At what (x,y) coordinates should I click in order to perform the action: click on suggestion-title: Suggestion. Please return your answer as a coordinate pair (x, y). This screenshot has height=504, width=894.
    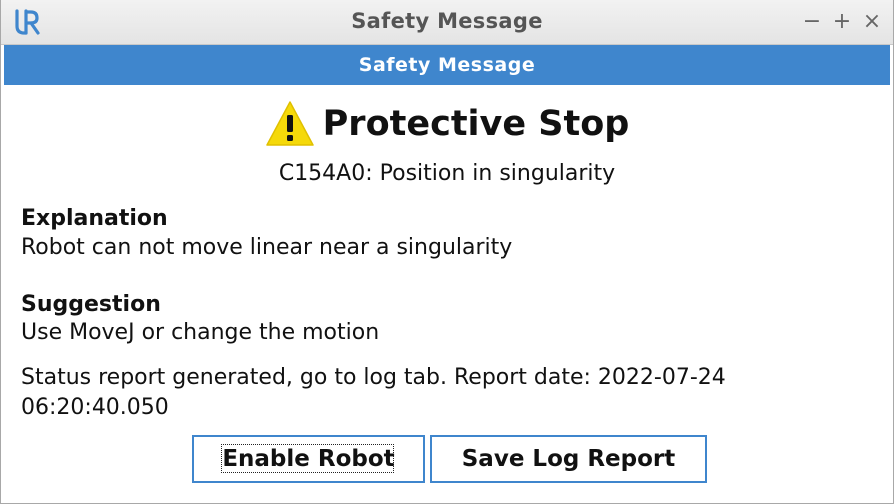
    Looking at the image, I should click on (91, 304).